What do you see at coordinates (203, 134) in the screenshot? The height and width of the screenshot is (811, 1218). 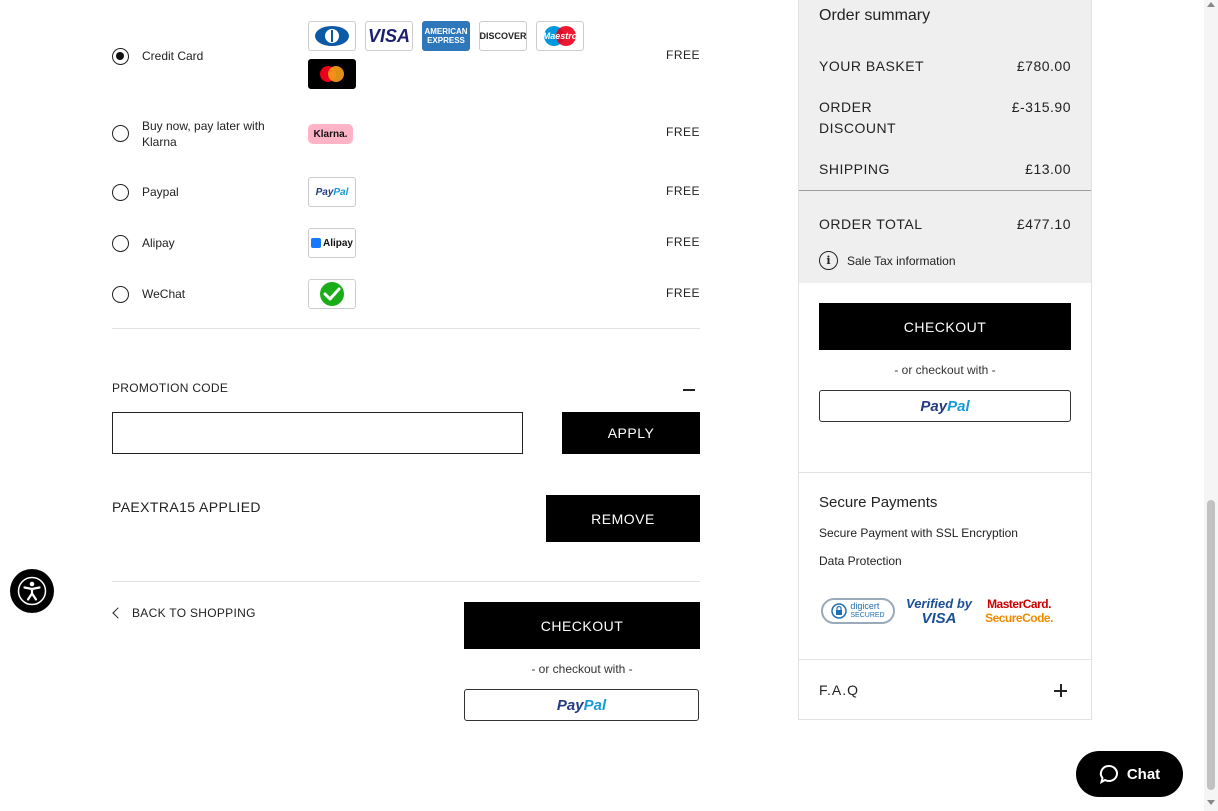 I see `payment-label: Buy now, pay later with Klarna` at bounding box center [203, 134].